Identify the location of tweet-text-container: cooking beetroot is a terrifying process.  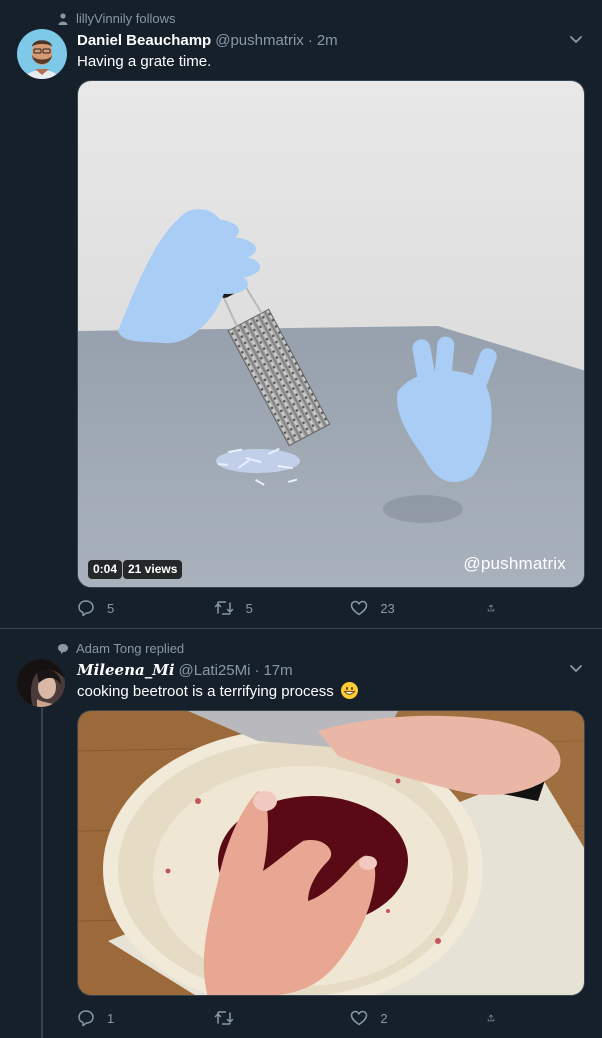
(217, 691).